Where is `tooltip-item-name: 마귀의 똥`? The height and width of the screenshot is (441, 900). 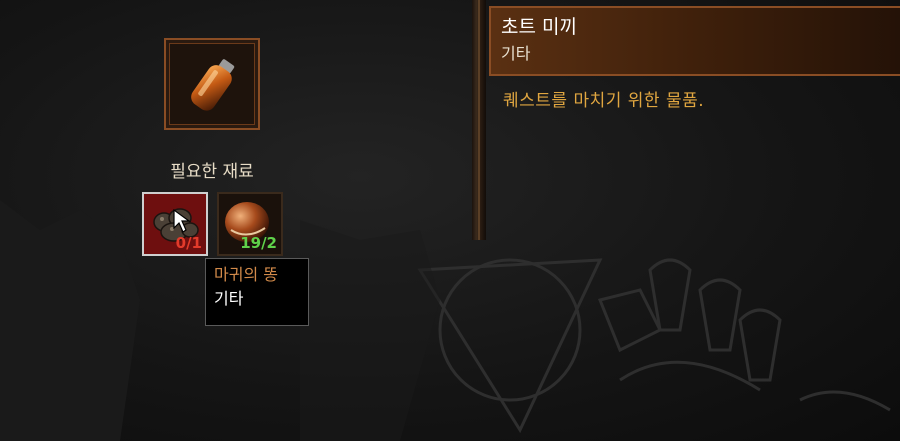 tooltip-item-name: 마귀의 똥 is located at coordinates (246, 274).